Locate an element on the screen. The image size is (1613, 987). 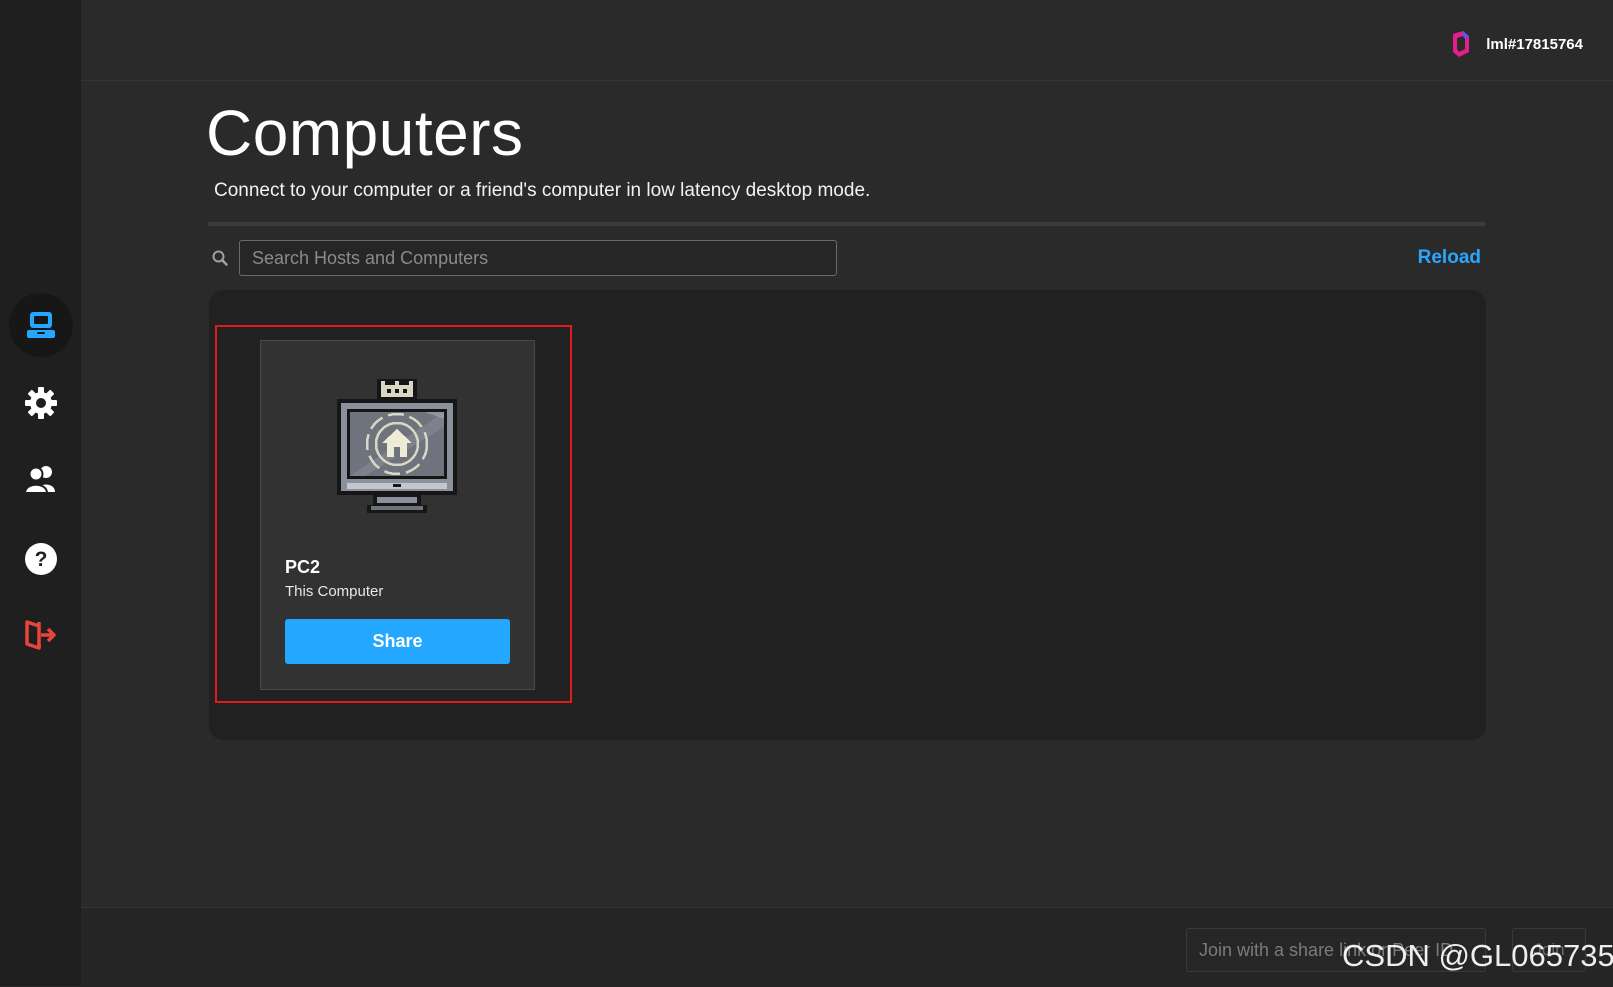
search-icon is located at coordinates (220, 258).